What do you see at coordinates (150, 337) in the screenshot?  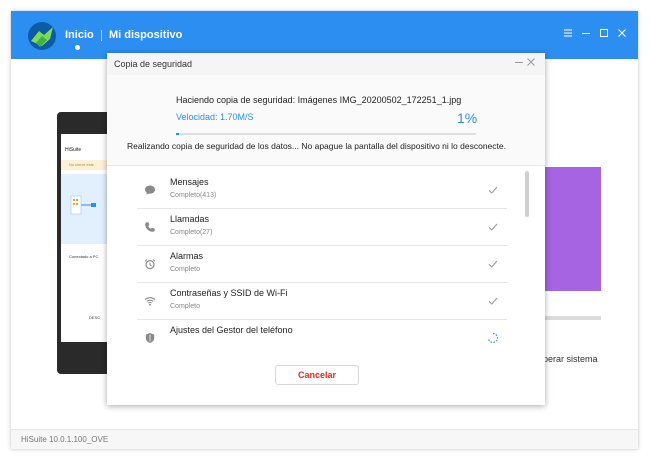 I see `shield-icon` at bounding box center [150, 337].